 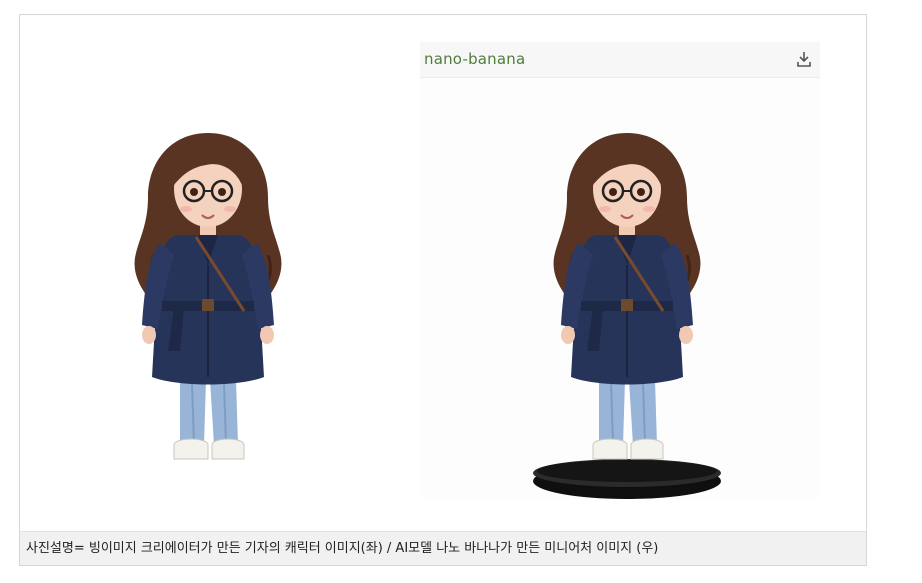 I want to click on miniature-figure-on-stand, so click(x=627, y=315).